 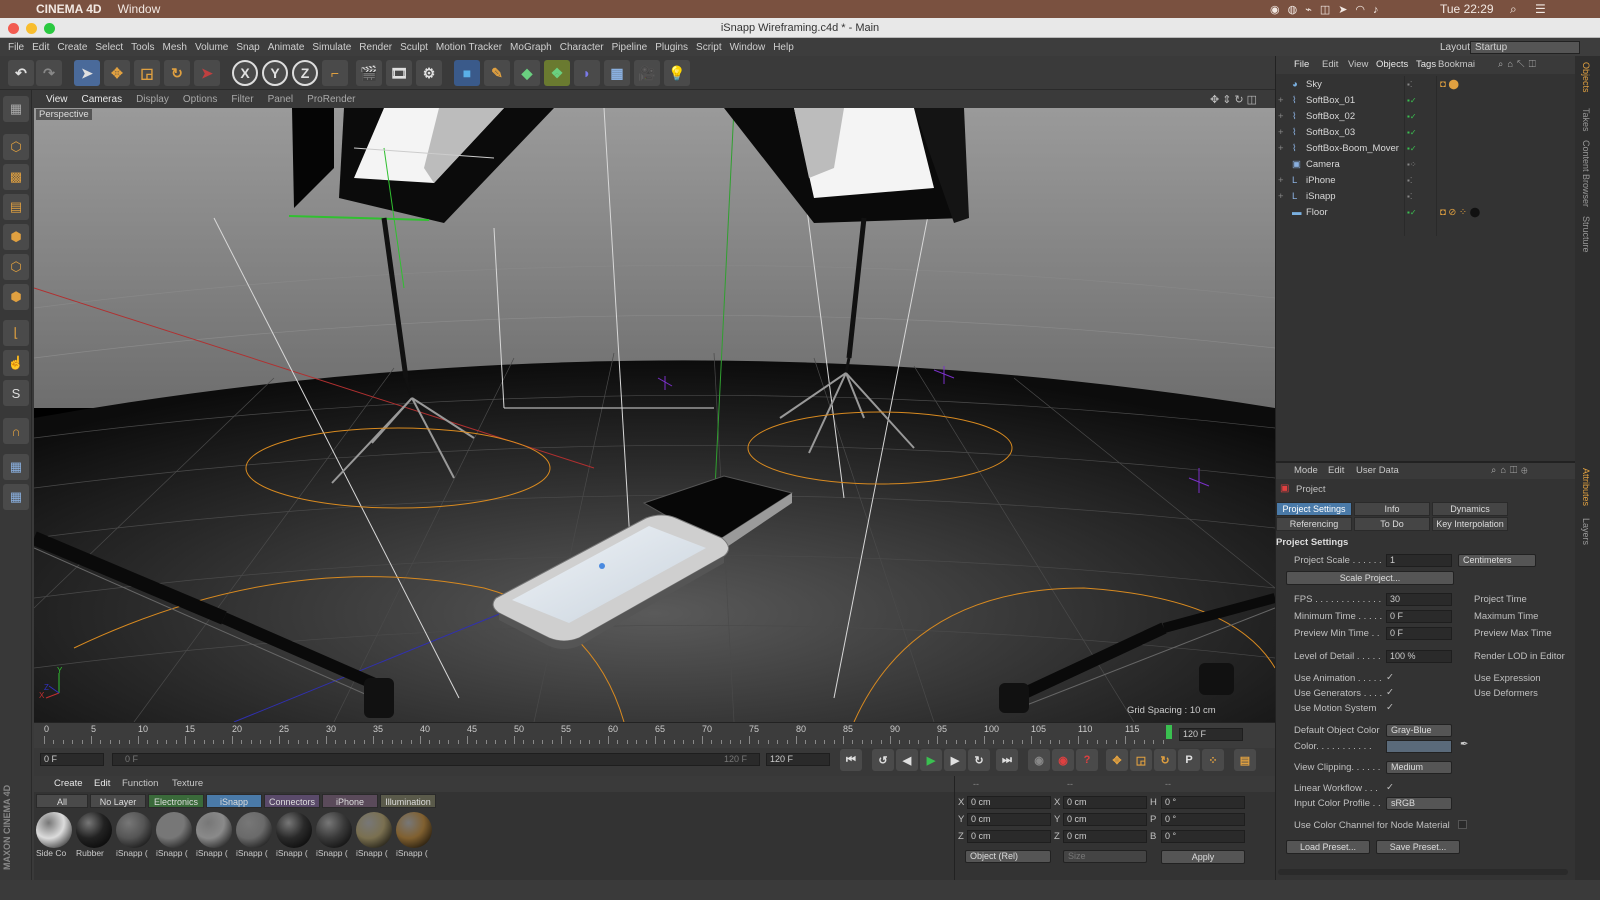 I want to click on search-icon: ⌕, so click(x=1513, y=9).